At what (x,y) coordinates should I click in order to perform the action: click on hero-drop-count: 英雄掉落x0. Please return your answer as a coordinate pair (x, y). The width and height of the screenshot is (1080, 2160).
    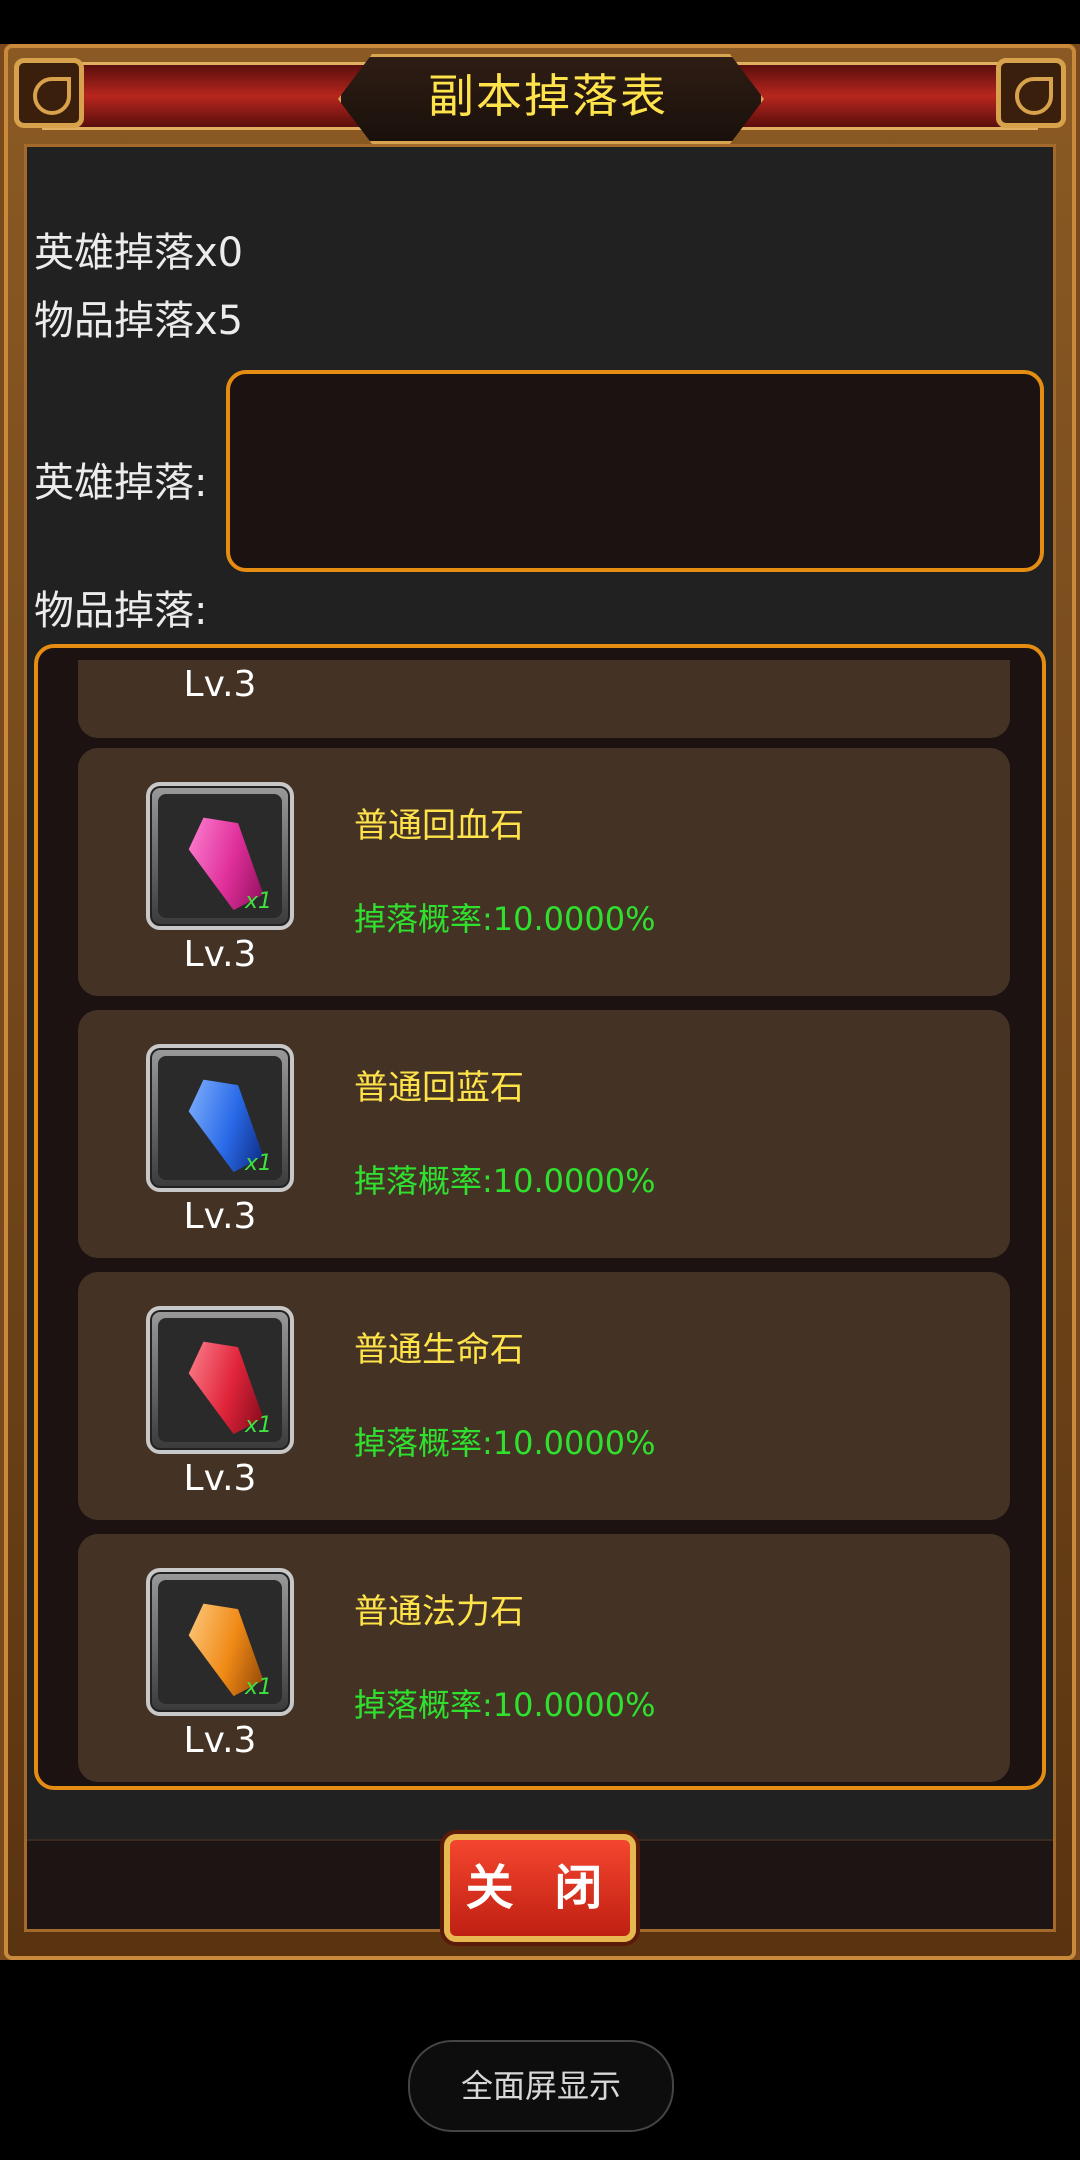
    Looking at the image, I should click on (139, 253).